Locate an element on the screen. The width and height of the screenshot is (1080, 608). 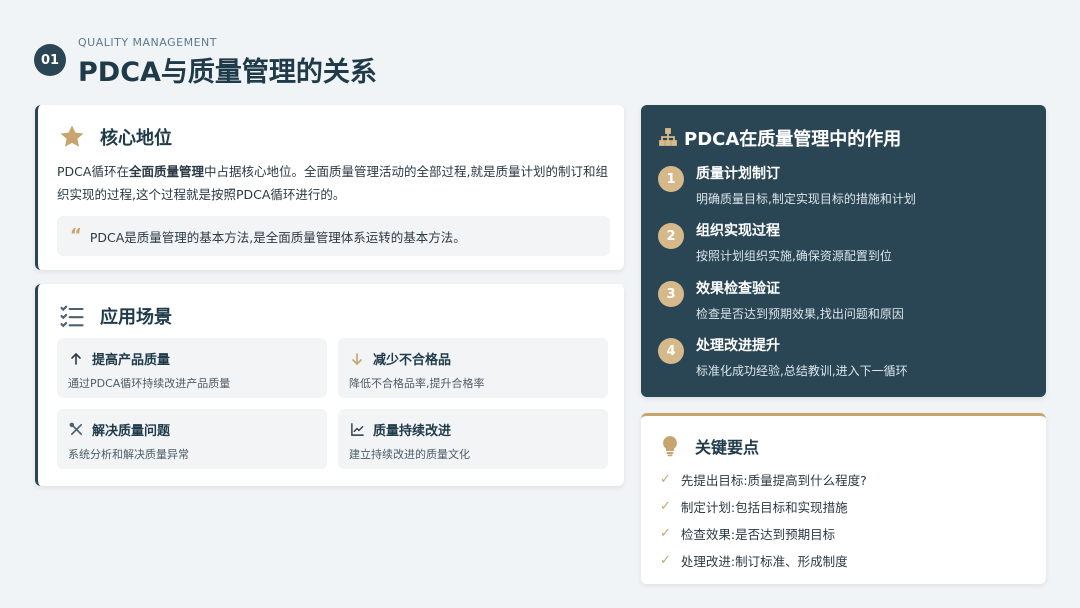
step-number: 1 is located at coordinates (671, 179).